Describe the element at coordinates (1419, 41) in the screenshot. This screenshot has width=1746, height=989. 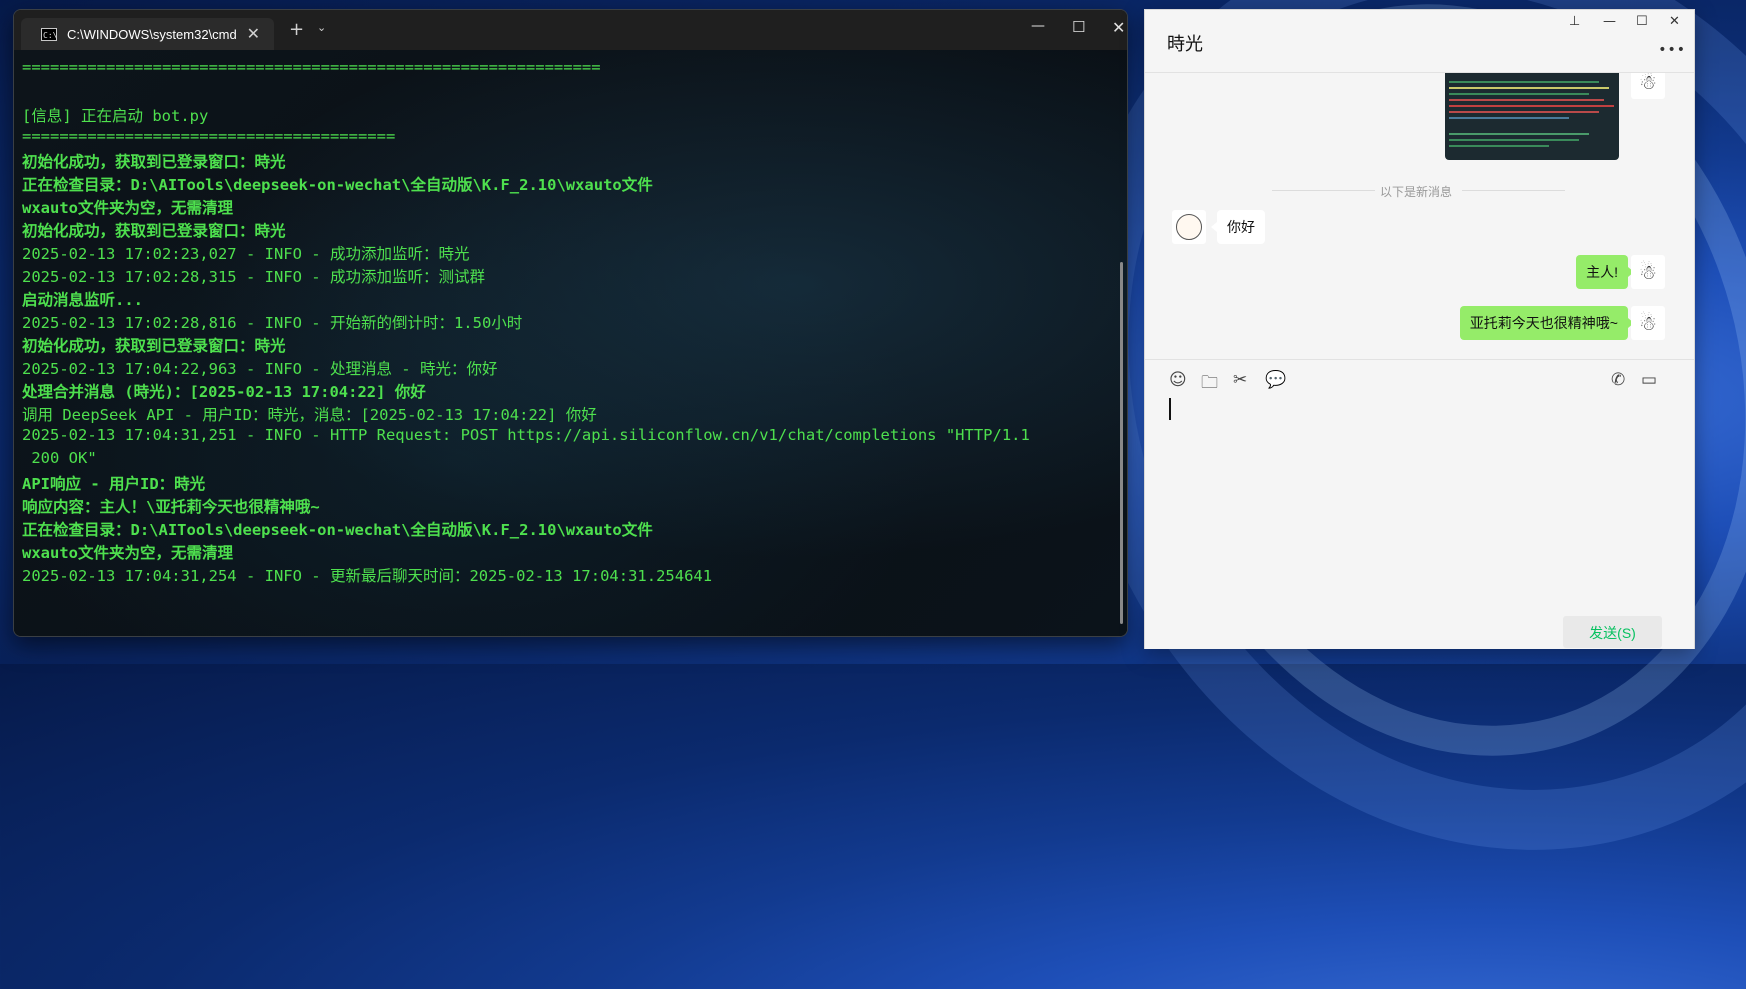
I see `chat-header: 時光 ⊥ — ☐ ✕ •••` at that location.